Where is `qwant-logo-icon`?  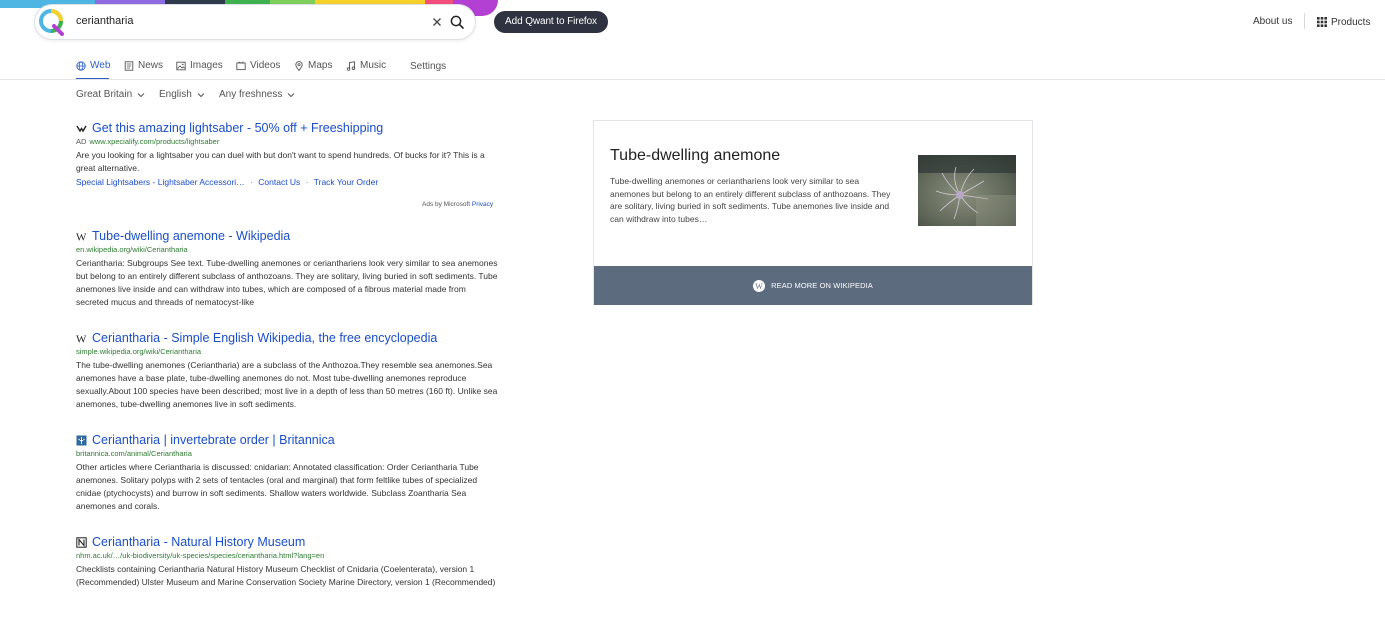 qwant-logo-icon is located at coordinates (52, 22).